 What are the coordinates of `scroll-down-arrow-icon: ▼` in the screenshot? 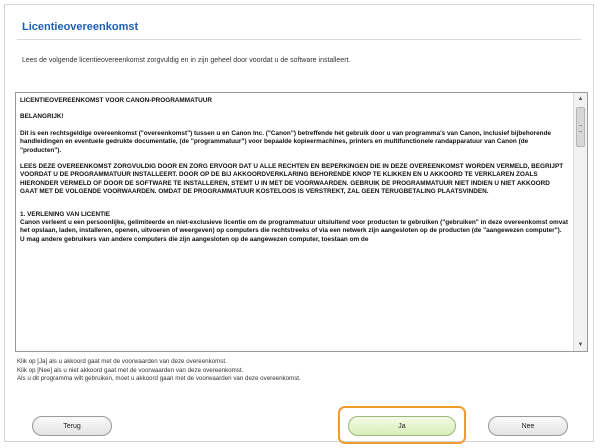 It's located at (580, 345).